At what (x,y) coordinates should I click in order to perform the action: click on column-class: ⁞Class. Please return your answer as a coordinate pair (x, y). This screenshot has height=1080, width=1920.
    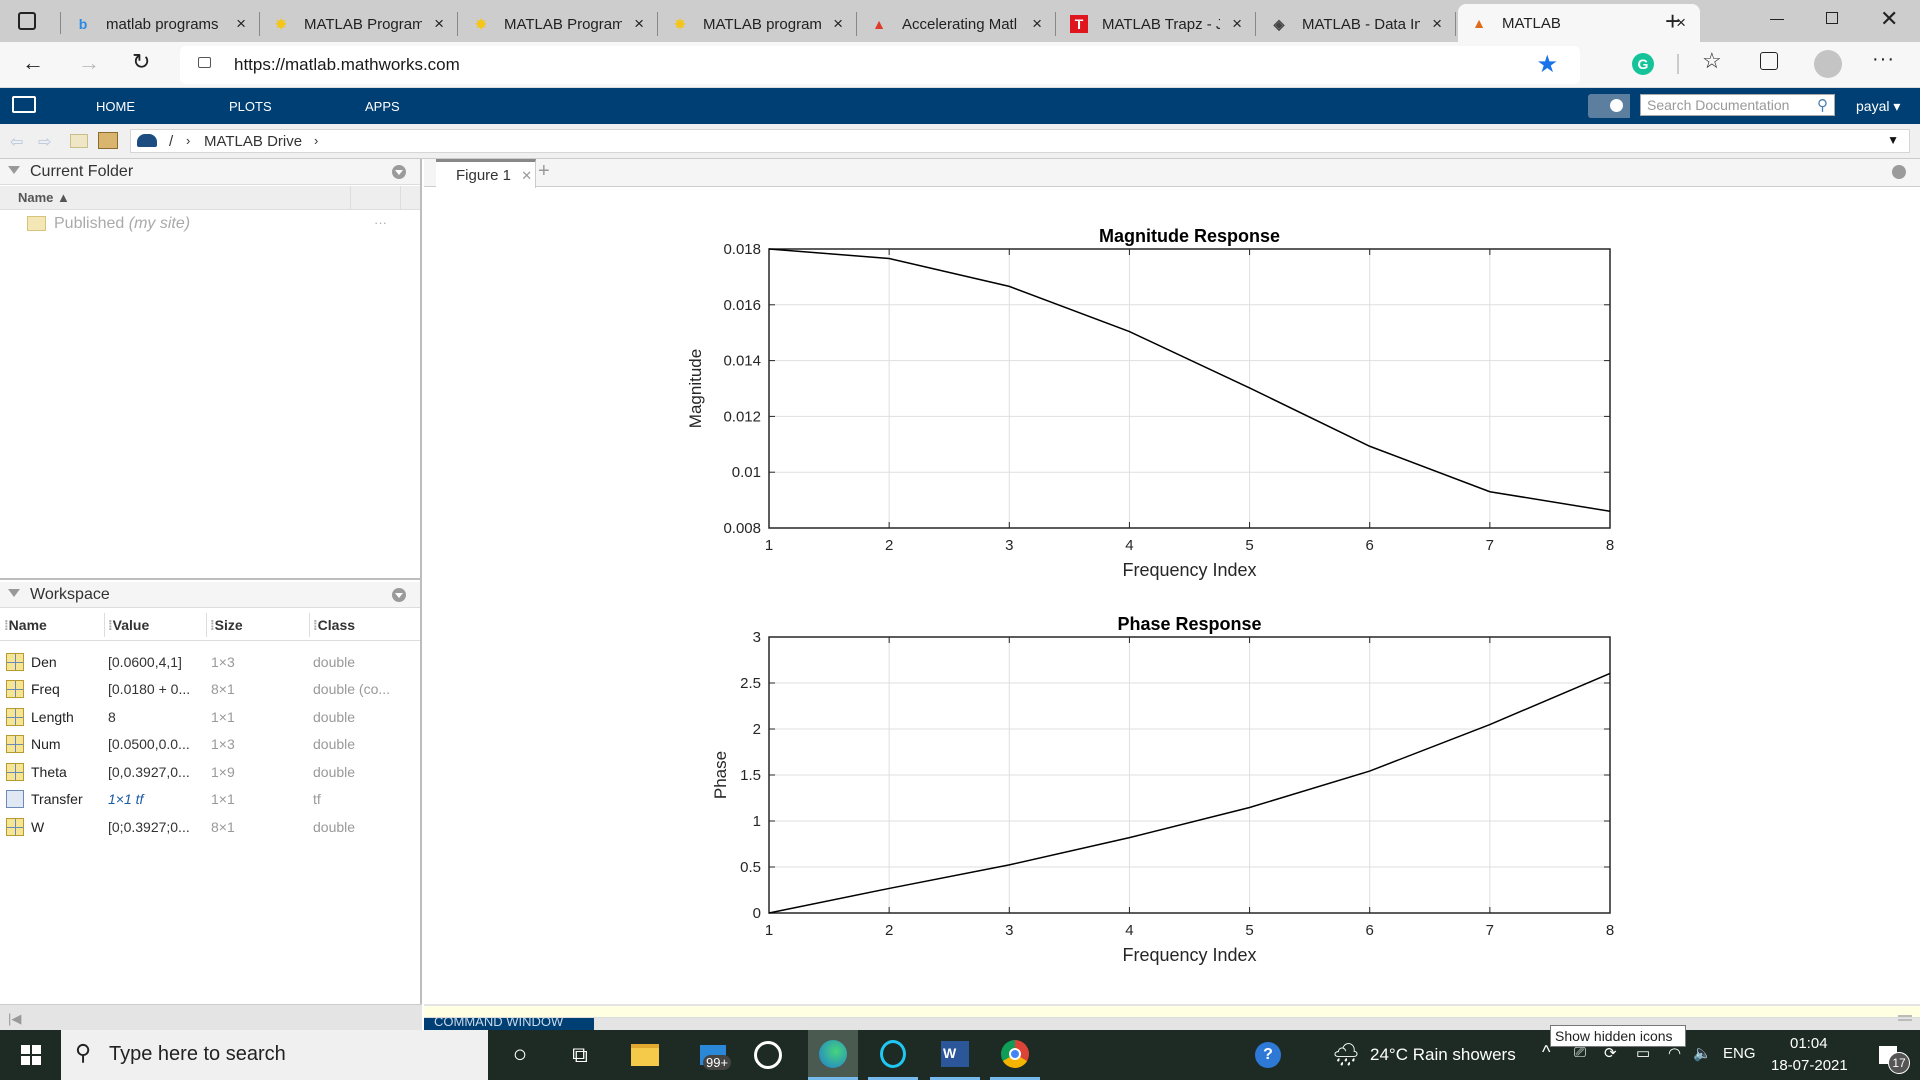
    Looking at the image, I should click on (334, 625).